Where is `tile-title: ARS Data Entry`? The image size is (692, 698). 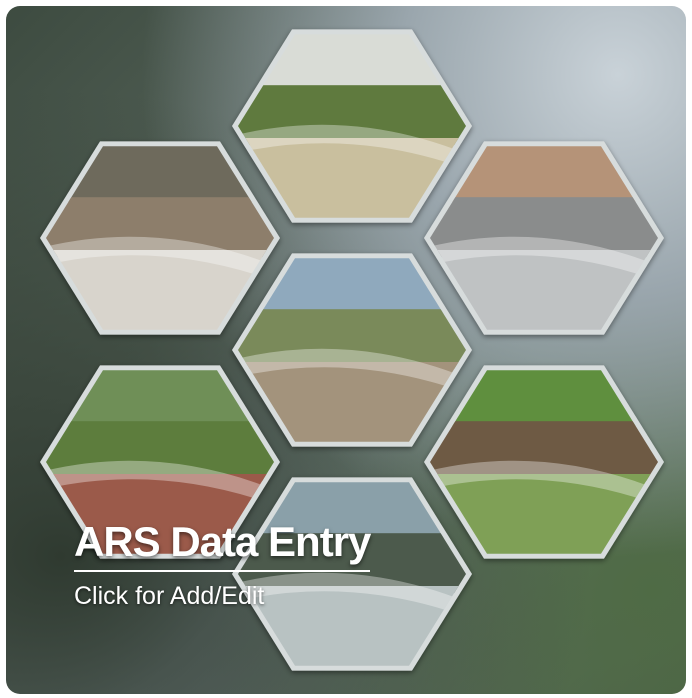
tile-title: ARS Data Entry is located at coordinates (222, 545).